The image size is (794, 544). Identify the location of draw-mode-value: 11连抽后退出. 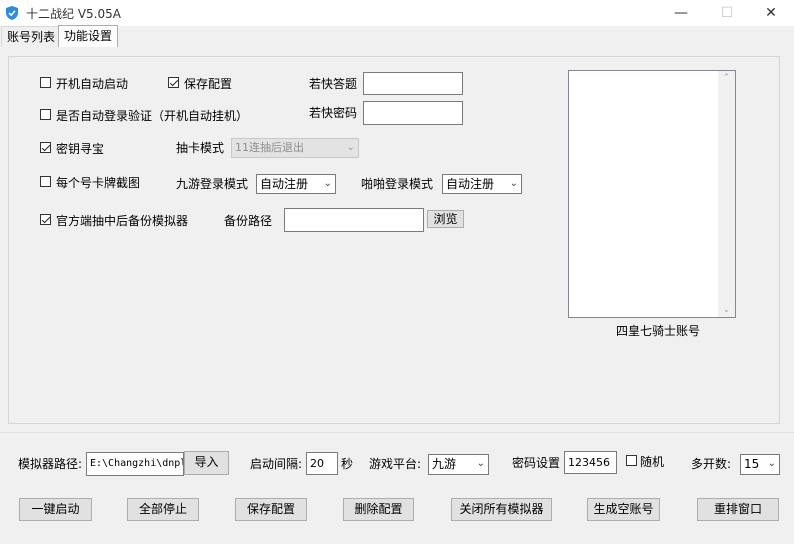
(269, 147).